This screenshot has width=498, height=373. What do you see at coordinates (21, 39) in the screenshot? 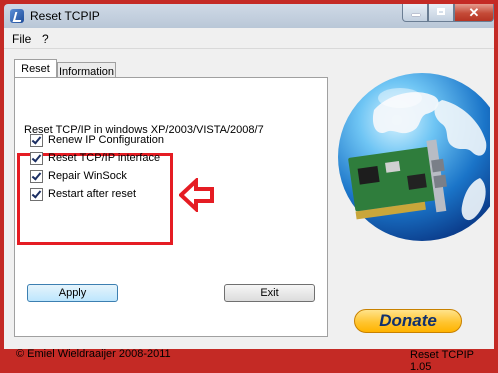
I see `menu-file: File` at bounding box center [21, 39].